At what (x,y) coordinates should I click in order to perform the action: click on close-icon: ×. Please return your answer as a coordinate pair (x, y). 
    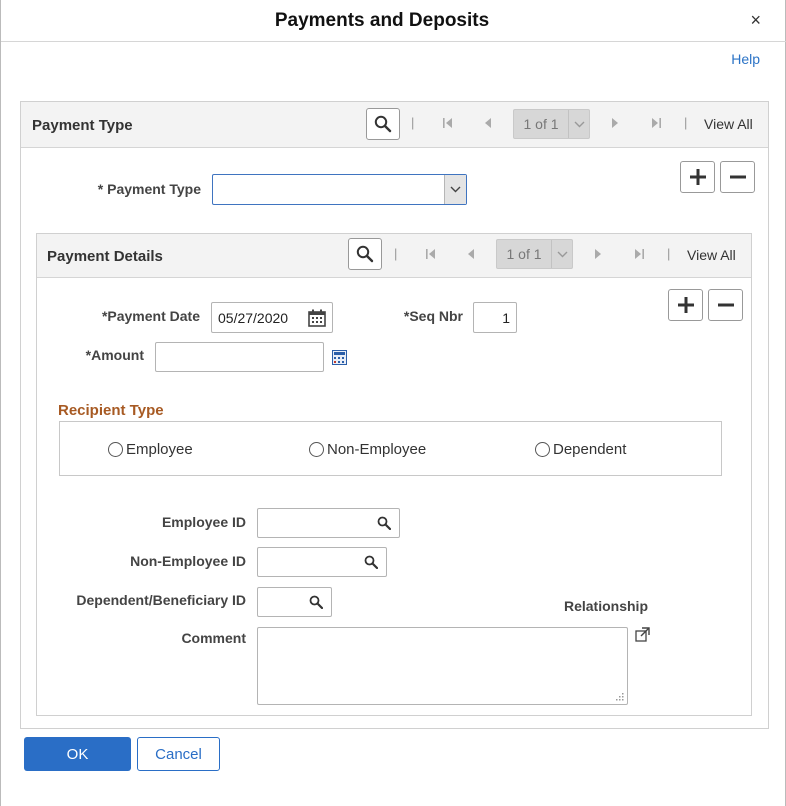
    Looking at the image, I should click on (755, 20).